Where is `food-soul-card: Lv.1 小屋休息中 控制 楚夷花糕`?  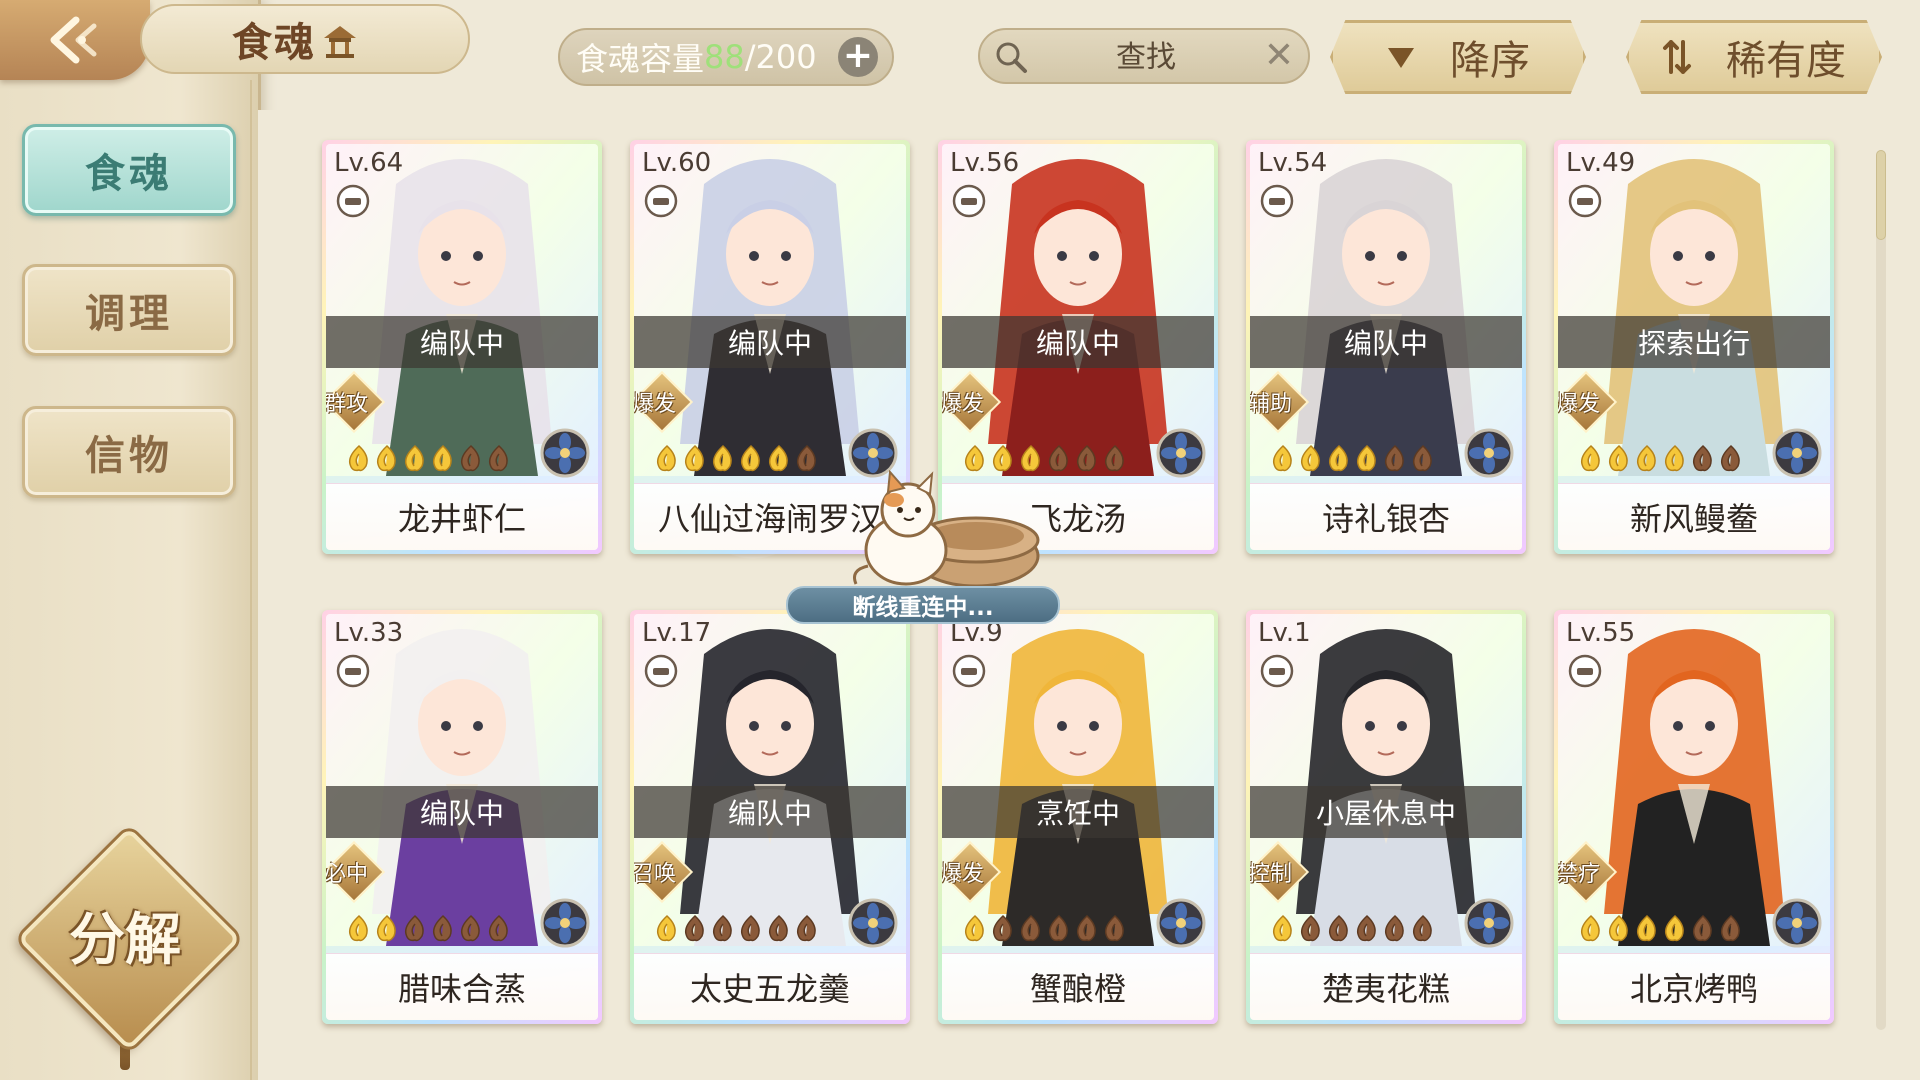
food-soul-card: Lv.1 小屋休息中 控制 楚夷花糕 is located at coordinates (1386, 817).